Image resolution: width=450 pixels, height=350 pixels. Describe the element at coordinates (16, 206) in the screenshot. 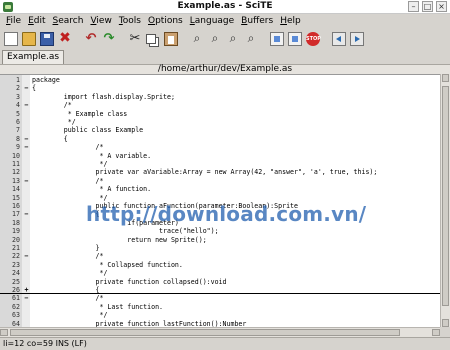

I see `line-number: 16` at that location.